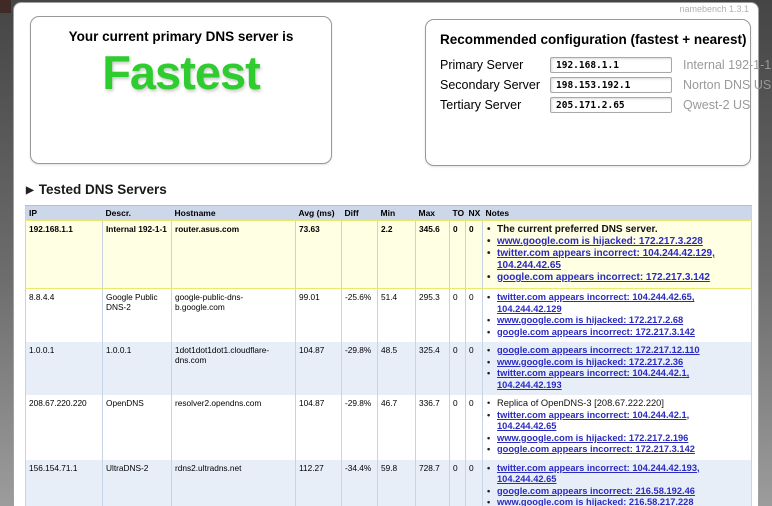  Describe the element at coordinates (617, 230) in the screenshot. I see `note-text: The current preferred DNS server.` at that location.